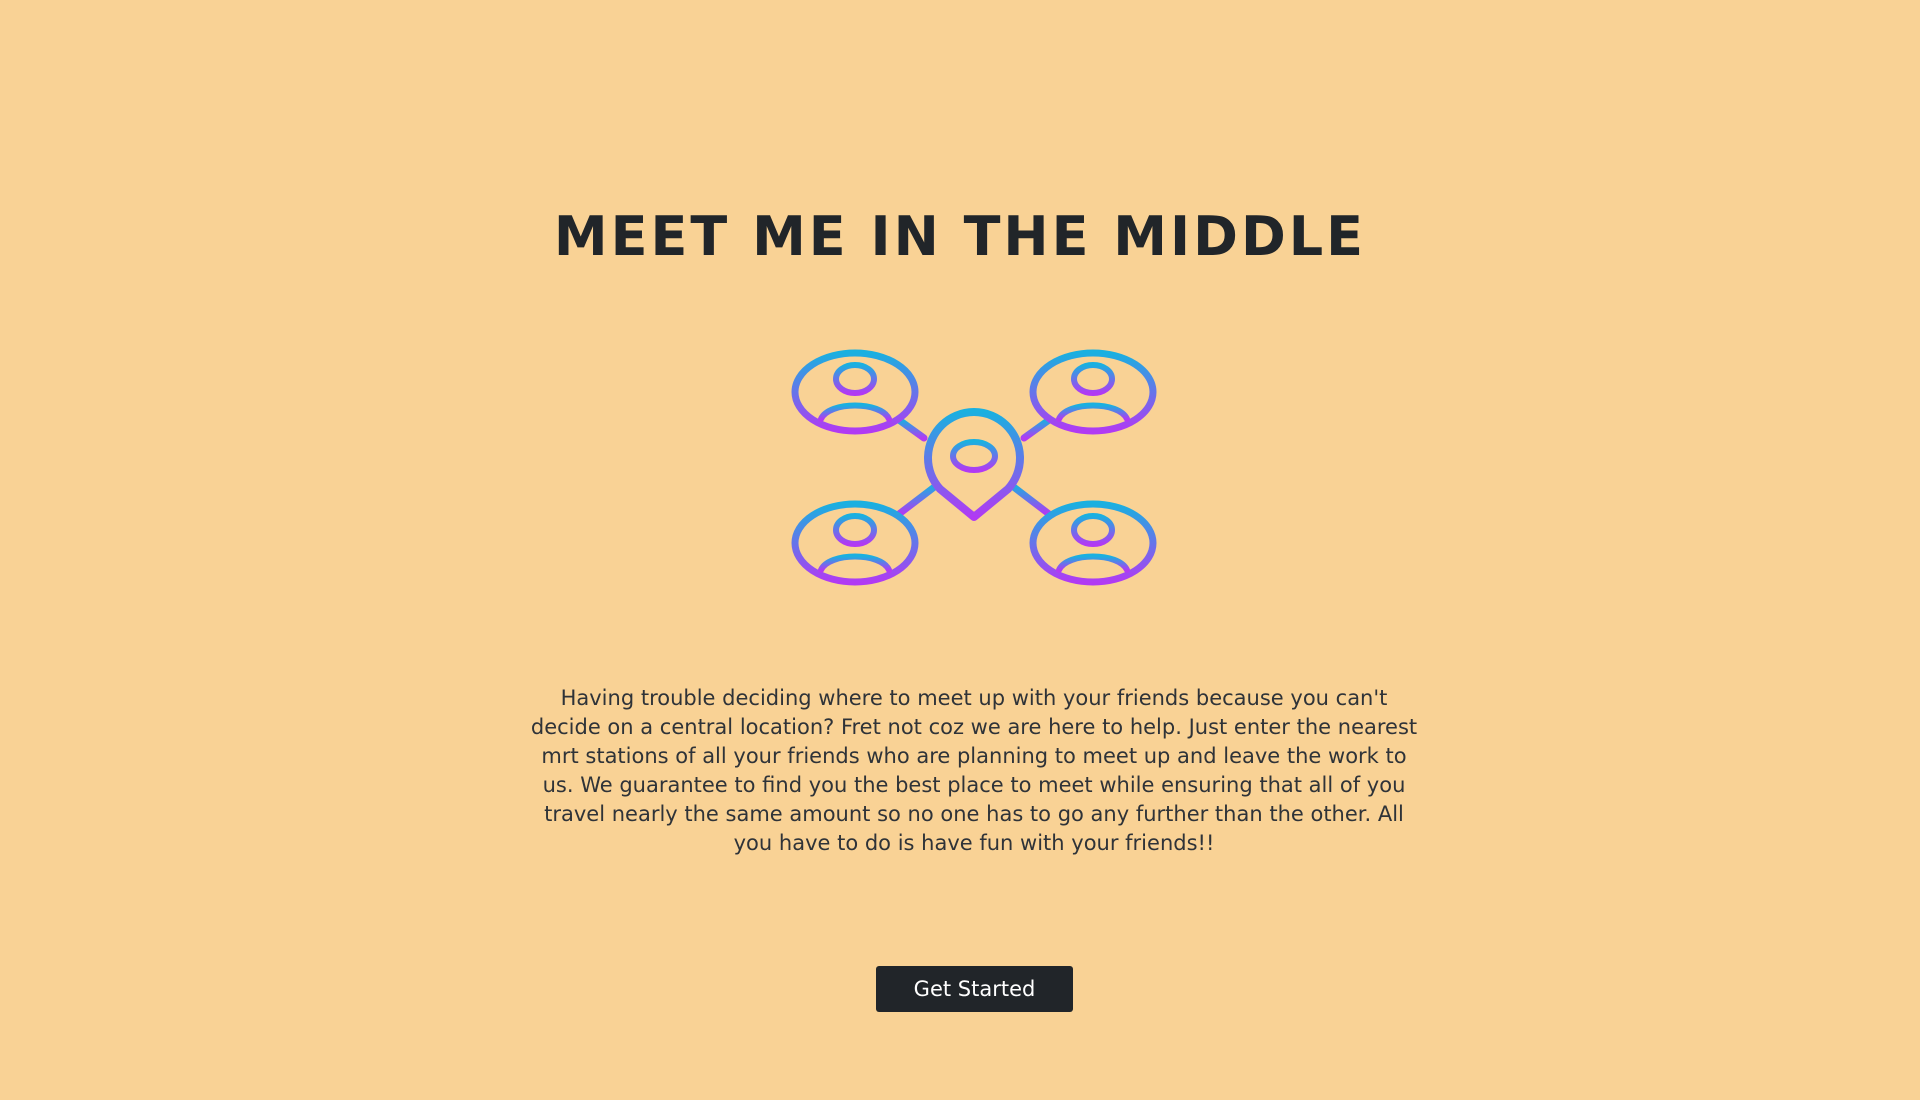 The height and width of the screenshot is (1100, 1920). I want to click on get-started-button: Get Started, so click(974, 989).